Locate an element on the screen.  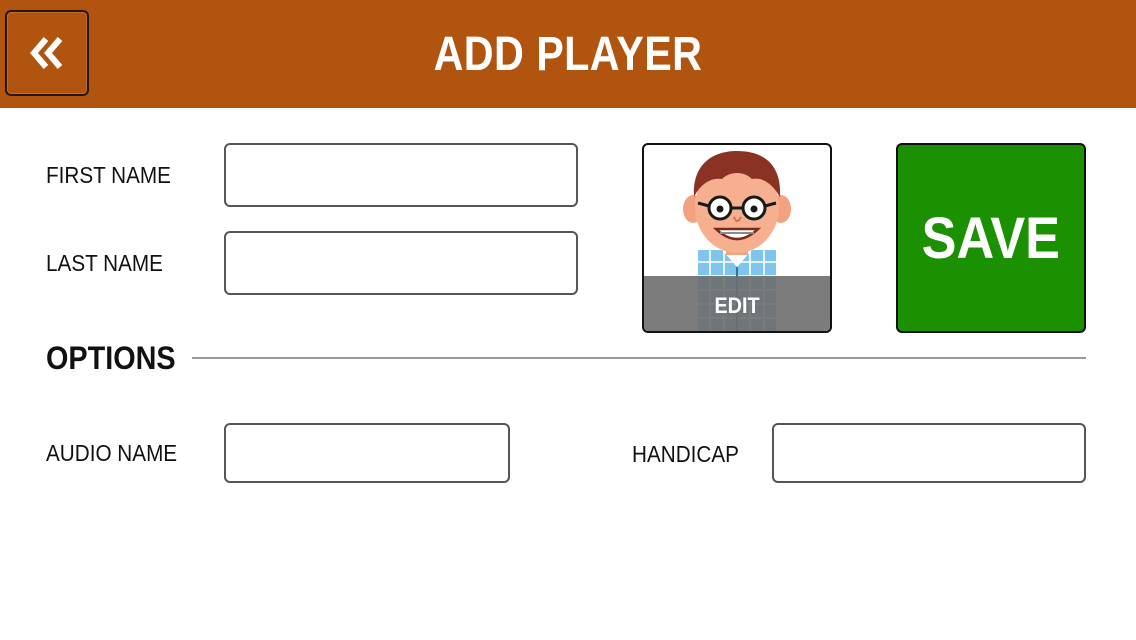
save-button: SAVE is located at coordinates (991, 238).